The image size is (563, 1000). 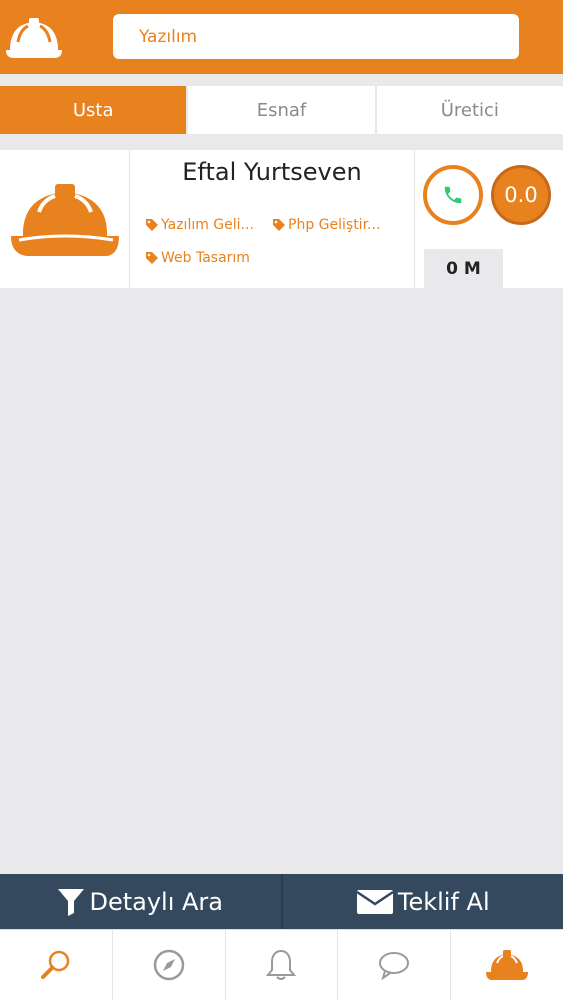 I want to click on rating-value: 0.0, so click(x=521, y=195).